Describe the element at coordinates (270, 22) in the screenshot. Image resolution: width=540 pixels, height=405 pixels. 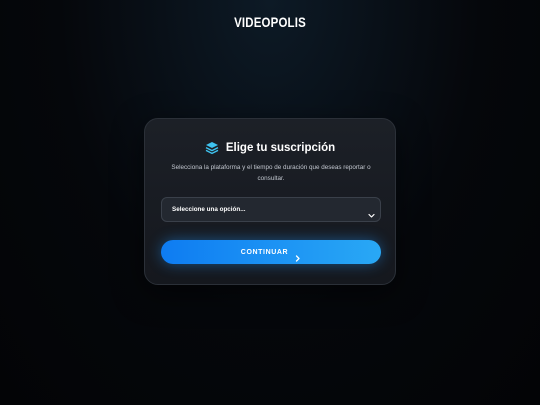
I see `brand-logo: VIDEOPOLIS` at that location.